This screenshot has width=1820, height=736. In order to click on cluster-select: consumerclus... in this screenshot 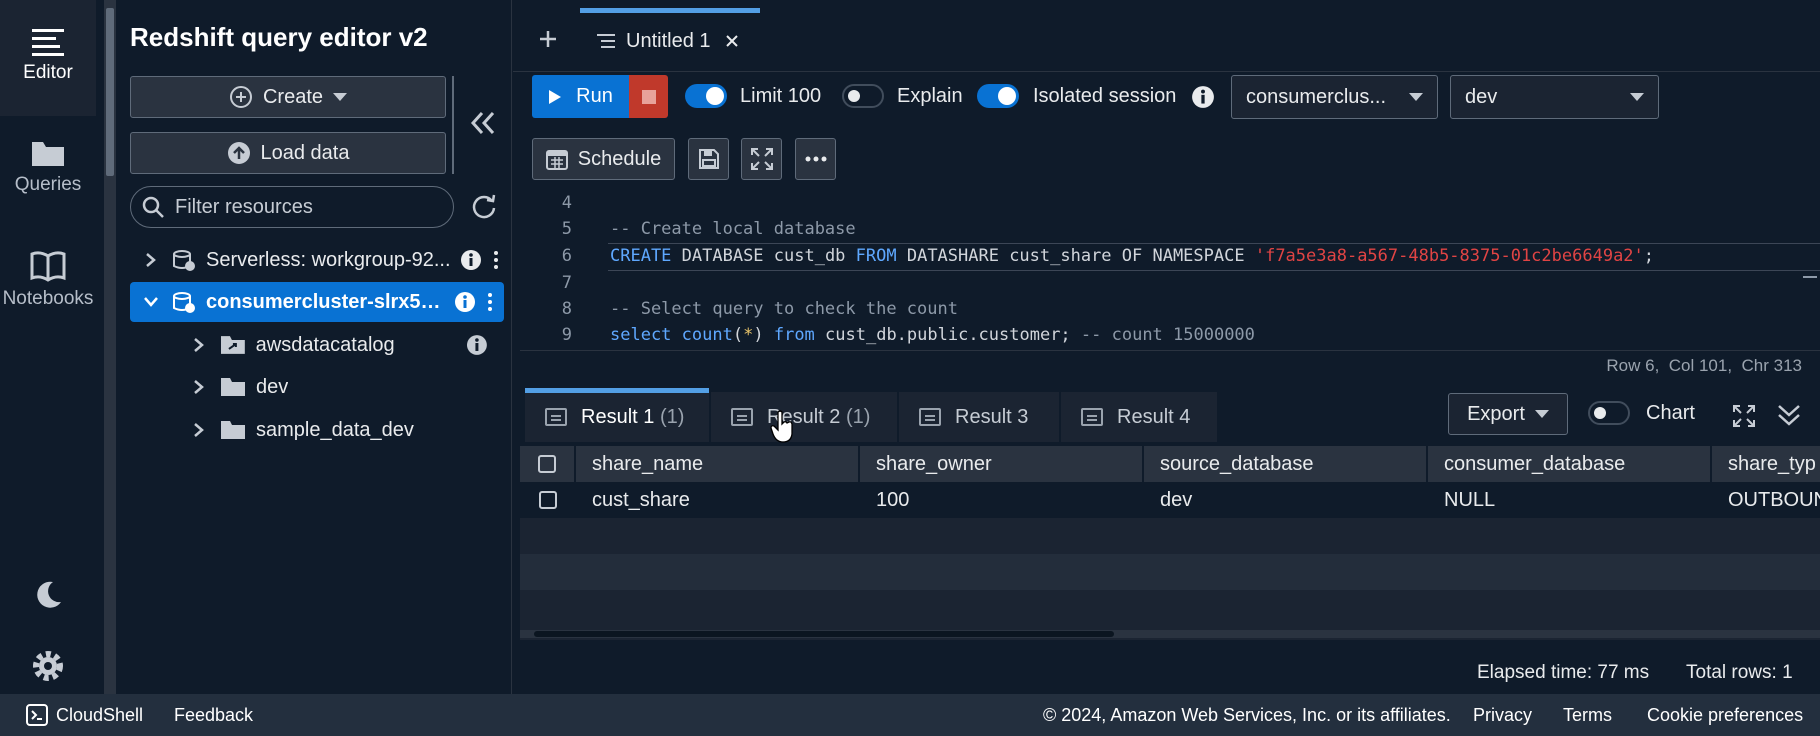, I will do `click(1334, 97)`.